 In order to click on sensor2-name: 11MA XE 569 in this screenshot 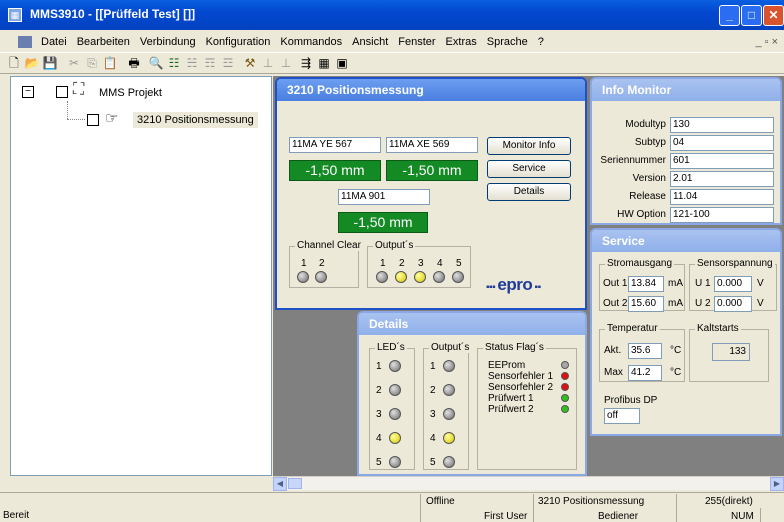, I will do `click(432, 145)`.